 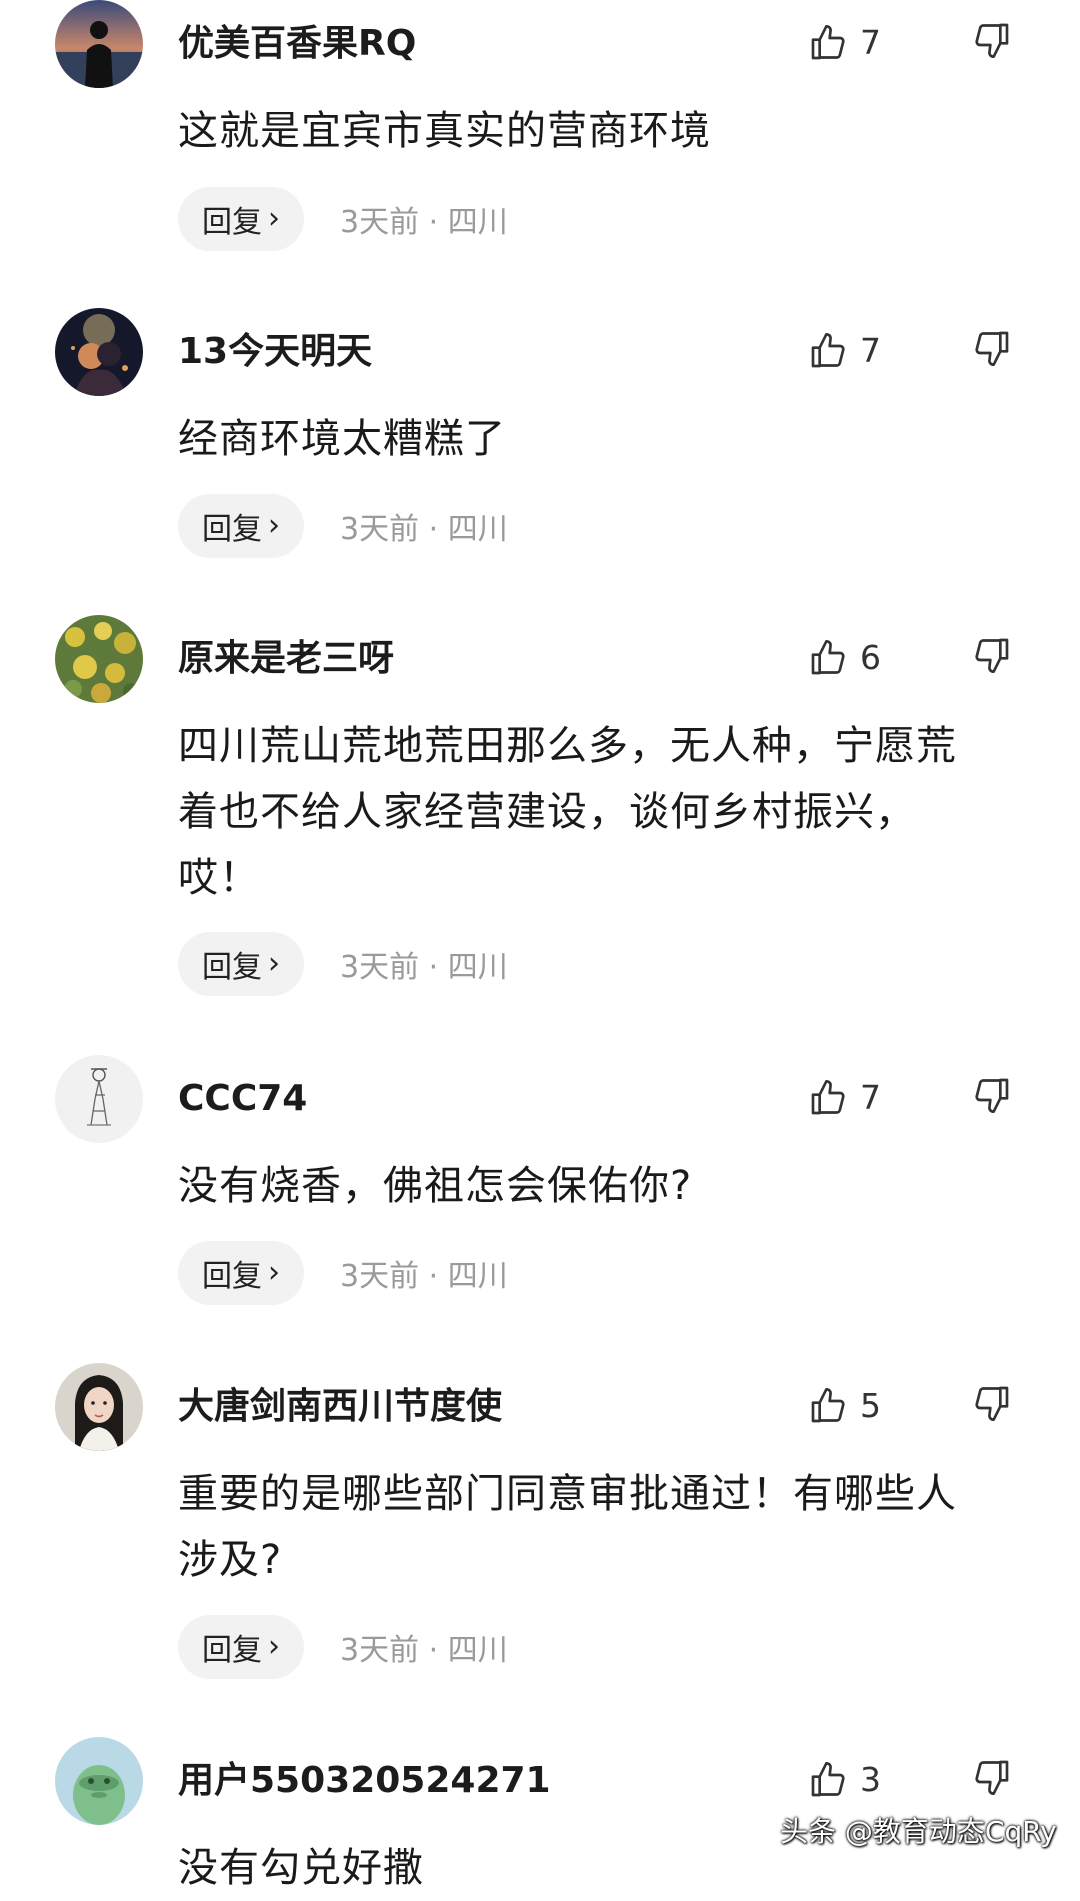 What do you see at coordinates (444, 131) in the screenshot?
I see `comment-text: 这就是宜宾市真实的营商环境` at bounding box center [444, 131].